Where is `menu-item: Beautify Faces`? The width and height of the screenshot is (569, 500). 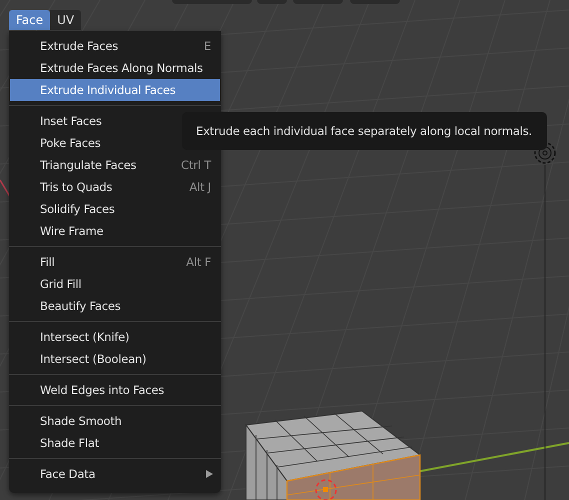 menu-item: Beautify Faces is located at coordinates (115, 306).